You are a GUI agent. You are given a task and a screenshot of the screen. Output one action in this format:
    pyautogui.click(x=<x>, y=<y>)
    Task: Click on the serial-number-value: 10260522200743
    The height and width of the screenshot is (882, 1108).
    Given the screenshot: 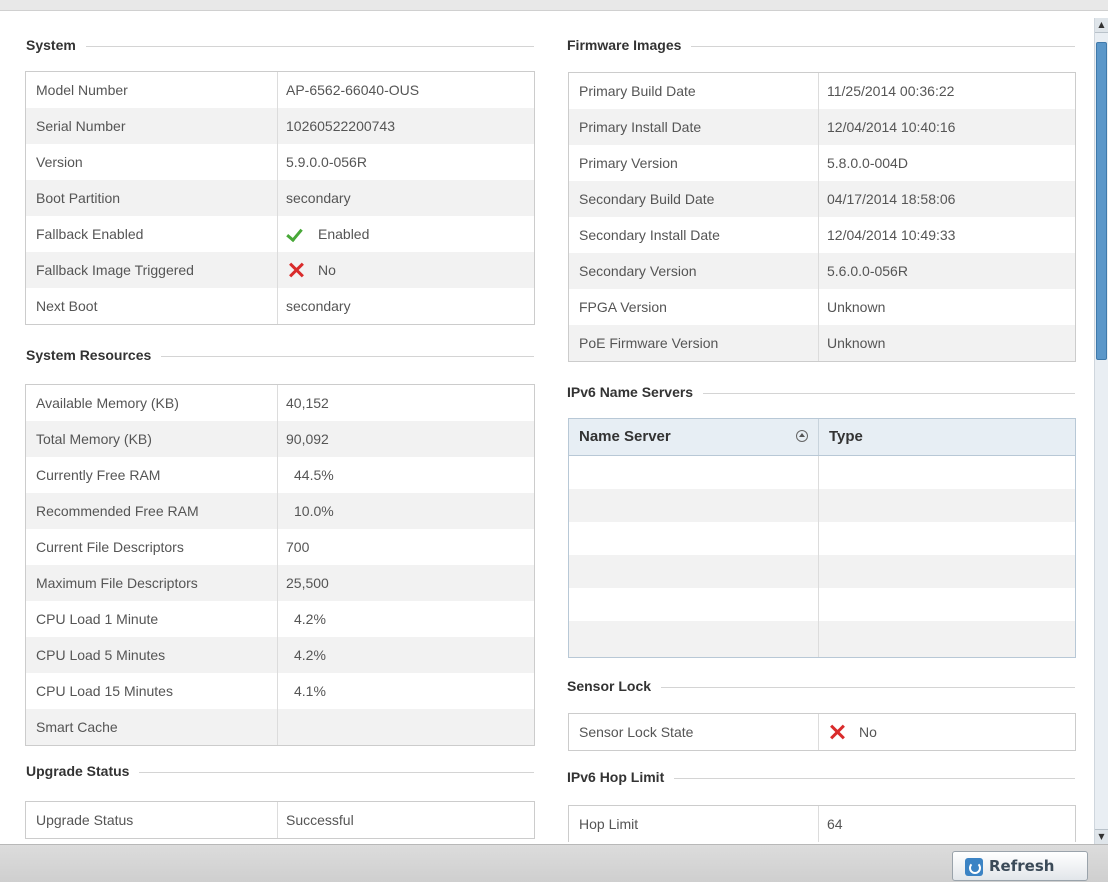 What is the action you would take?
    pyautogui.click(x=341, y=126)
    